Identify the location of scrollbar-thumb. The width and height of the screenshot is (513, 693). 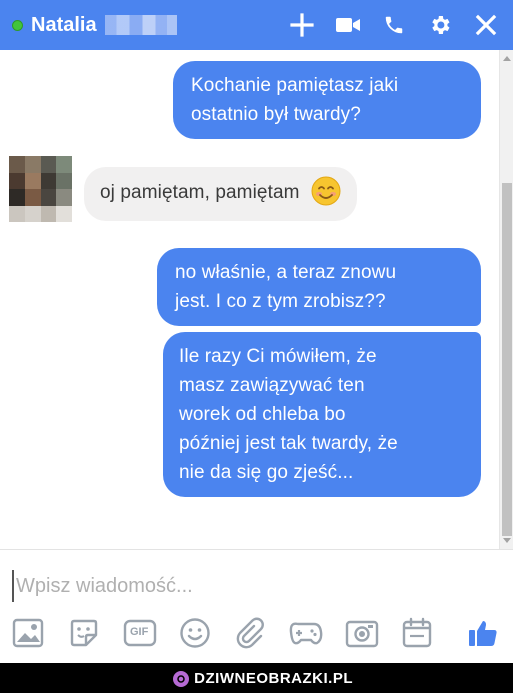
(507, 359).